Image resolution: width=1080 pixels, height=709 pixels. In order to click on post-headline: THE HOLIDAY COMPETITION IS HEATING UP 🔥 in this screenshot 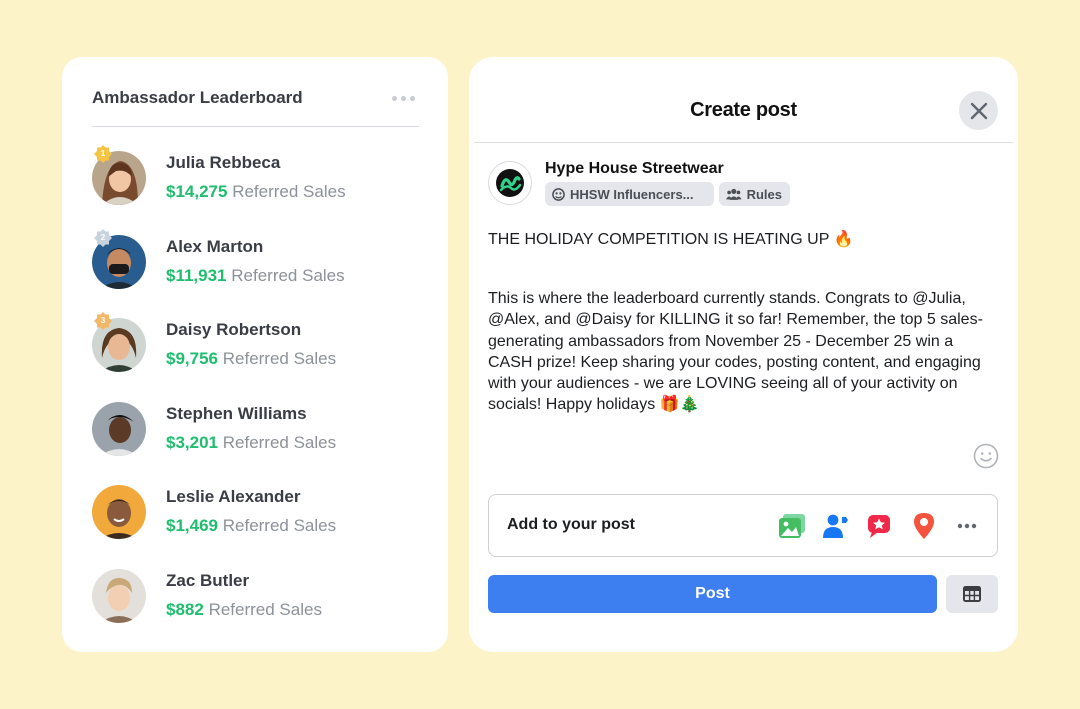, I will do `click(671, 239)`.